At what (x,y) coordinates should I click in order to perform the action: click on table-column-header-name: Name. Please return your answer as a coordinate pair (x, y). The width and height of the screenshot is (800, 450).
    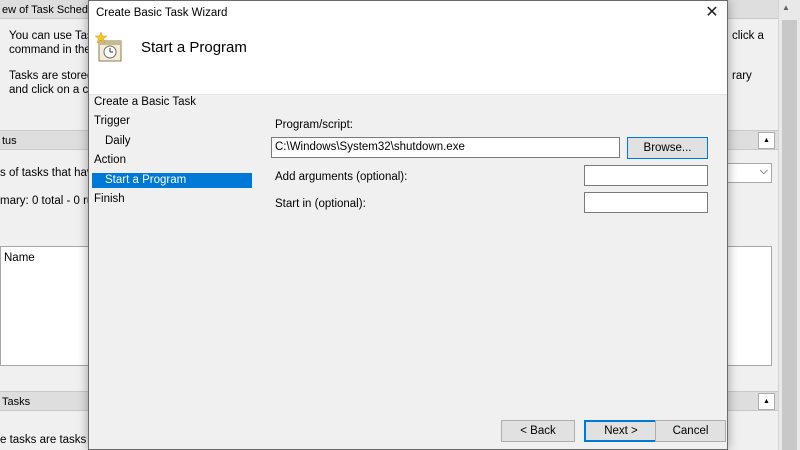
    Looking at the image, I should click on (19, 258).